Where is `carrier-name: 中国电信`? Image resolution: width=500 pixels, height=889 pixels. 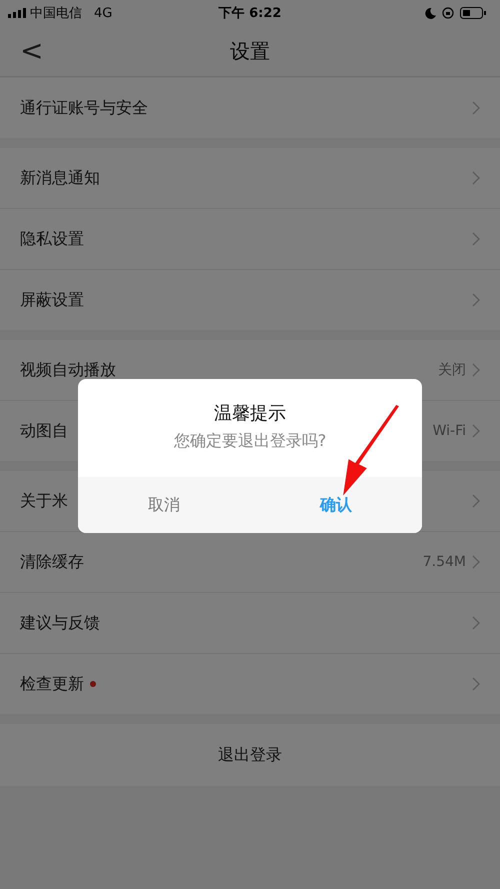 carrier-name: 中国电信 is located at coordinates (56, 13).